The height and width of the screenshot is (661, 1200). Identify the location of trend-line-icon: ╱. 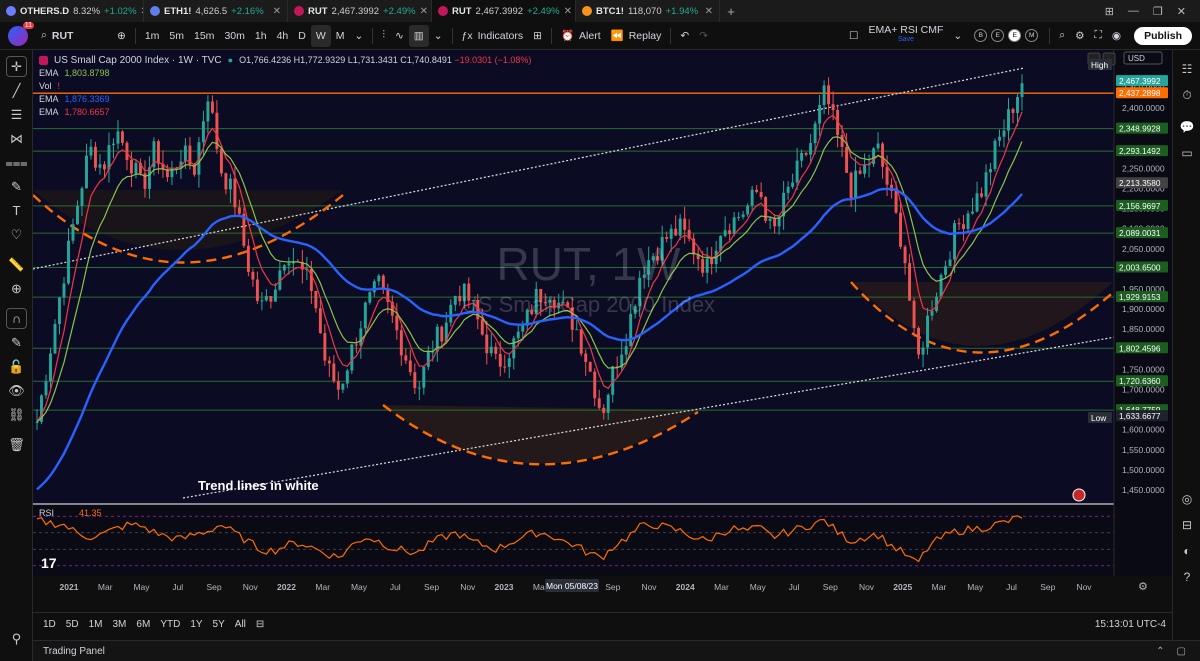
(16, 90).